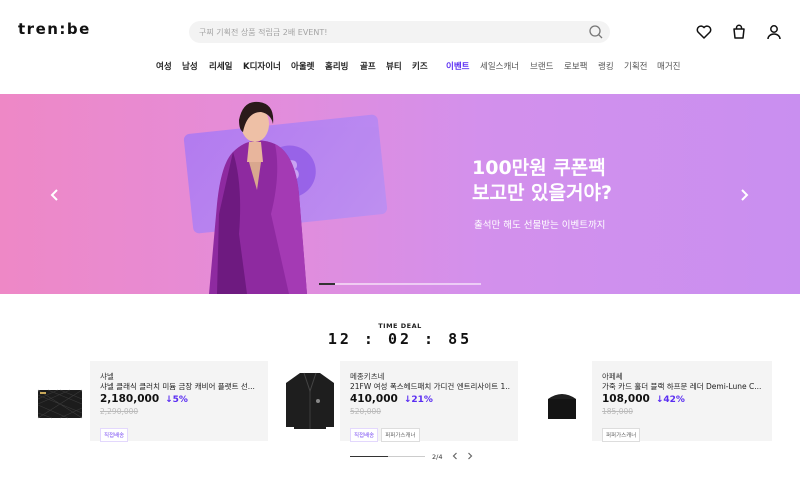 This screenshot has width=800, height=477. Describe the element at coordinates (400, 284) in the screenshot. I see `banner-progress-bar` at that location.